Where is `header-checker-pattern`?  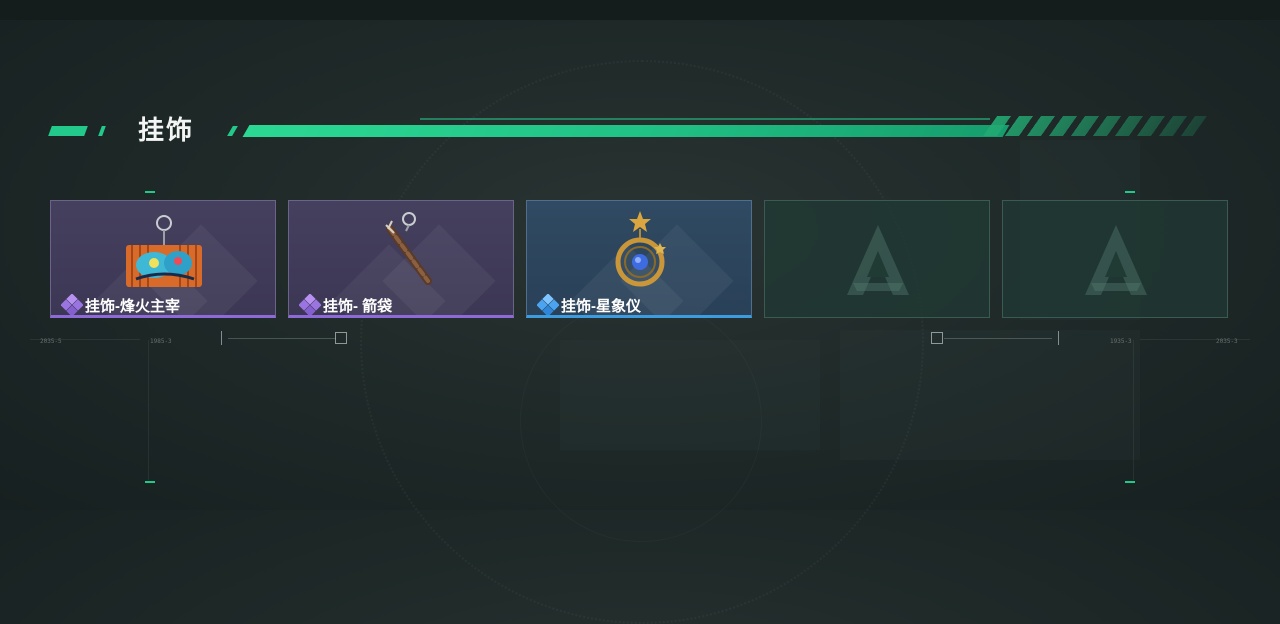 header-checker-pattern is located at coordinates (1095, 126).